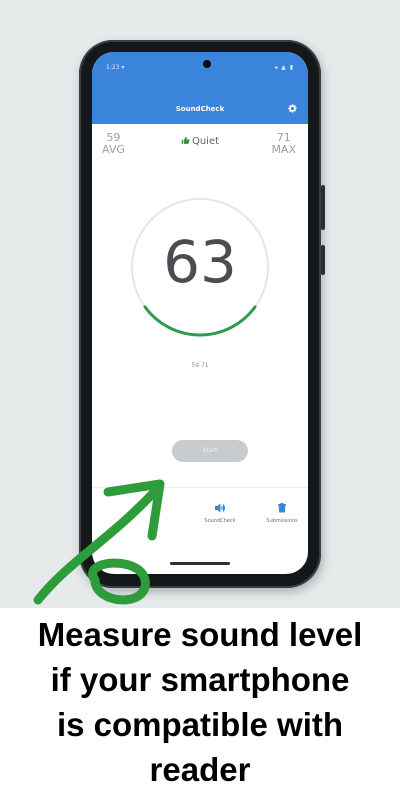 The width and height of the screenshot is (400, 807). I want to click on caption-line-3: is compatible with, so click(200, 724).